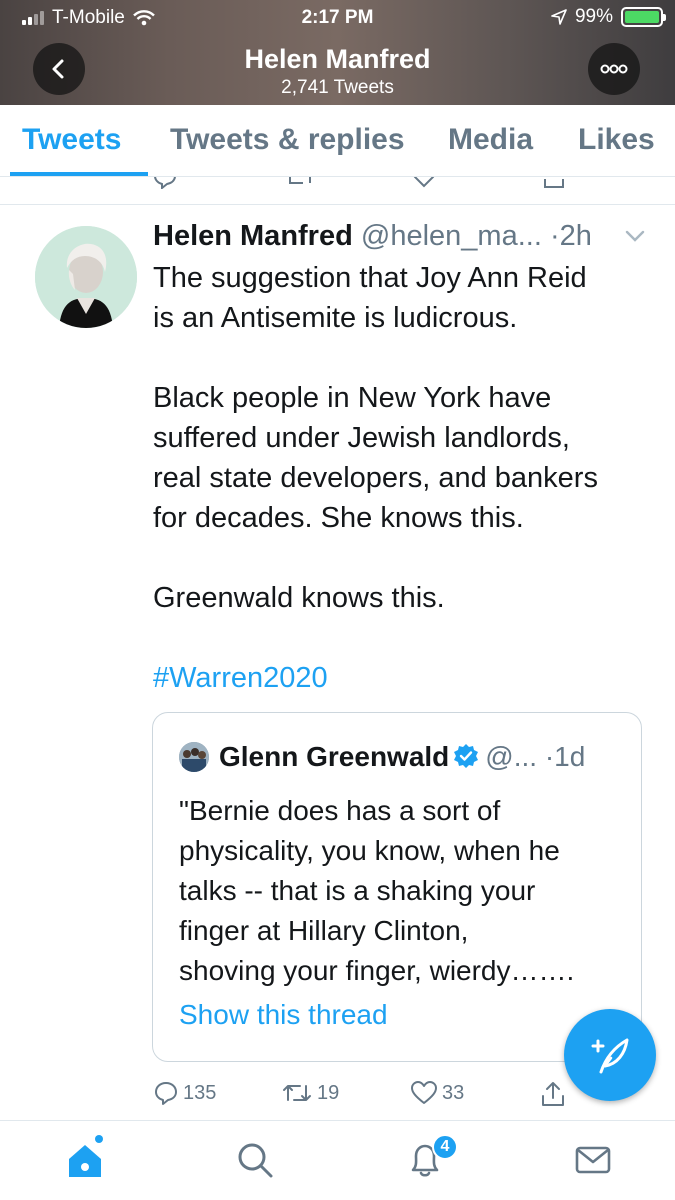  I want to click on reply-button: 135, so click(184, 1093).